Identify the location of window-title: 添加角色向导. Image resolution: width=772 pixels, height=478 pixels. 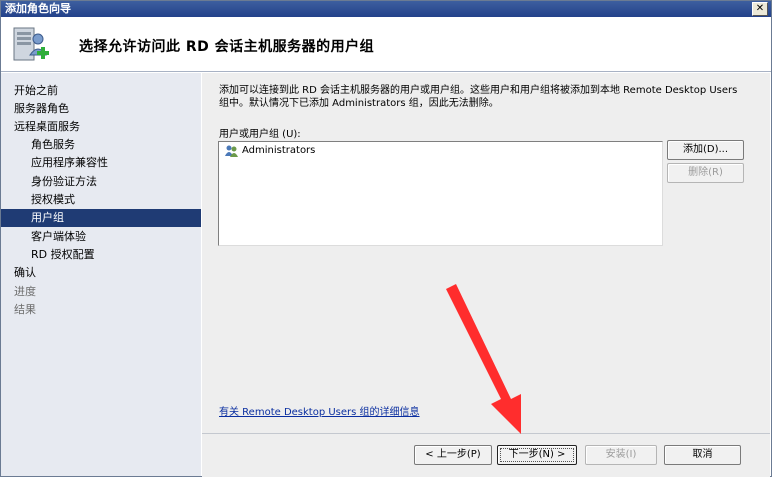
(38, 8).